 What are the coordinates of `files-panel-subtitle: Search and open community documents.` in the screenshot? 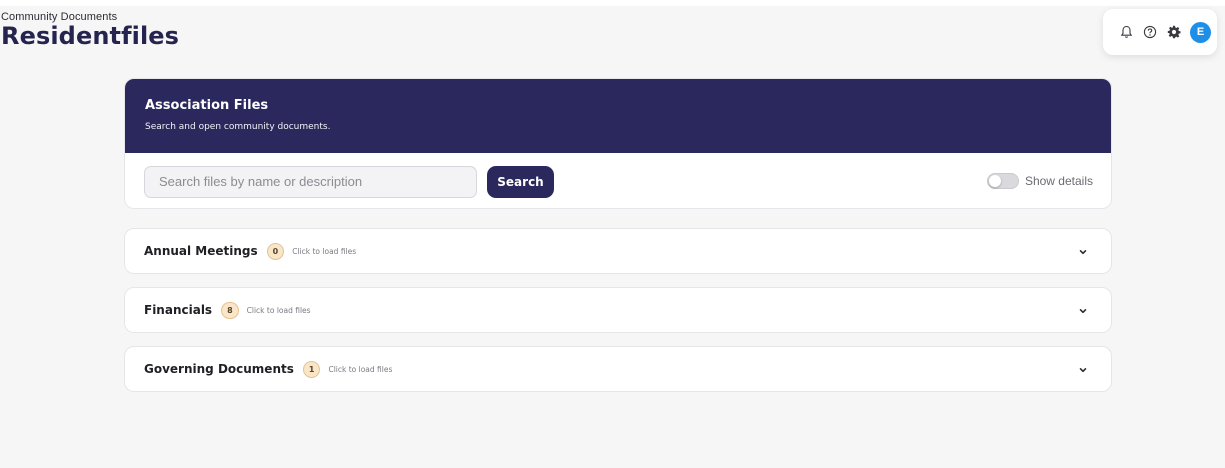 It's located at (238, 127).